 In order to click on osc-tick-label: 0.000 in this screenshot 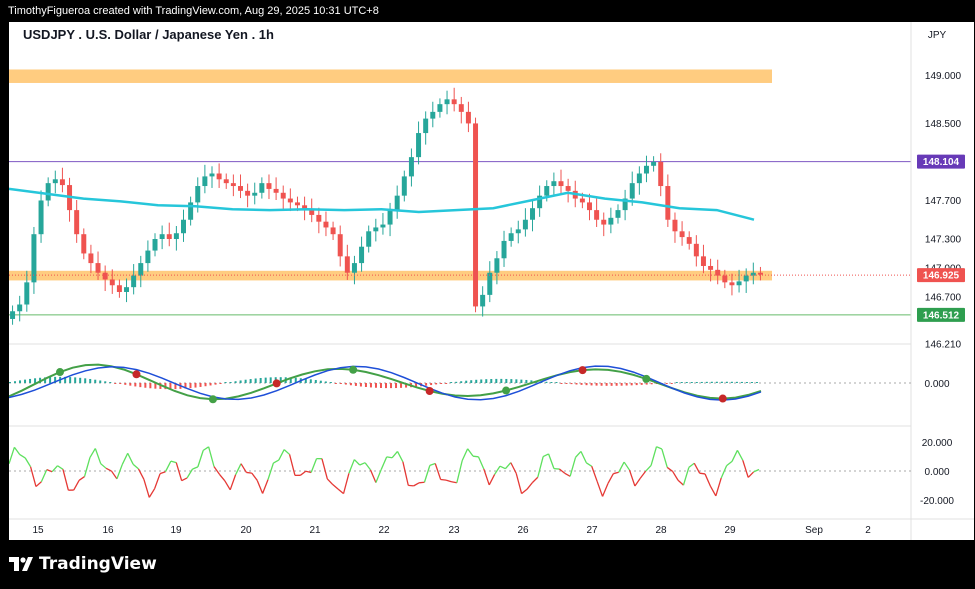, I will do `click(936, 384)`.